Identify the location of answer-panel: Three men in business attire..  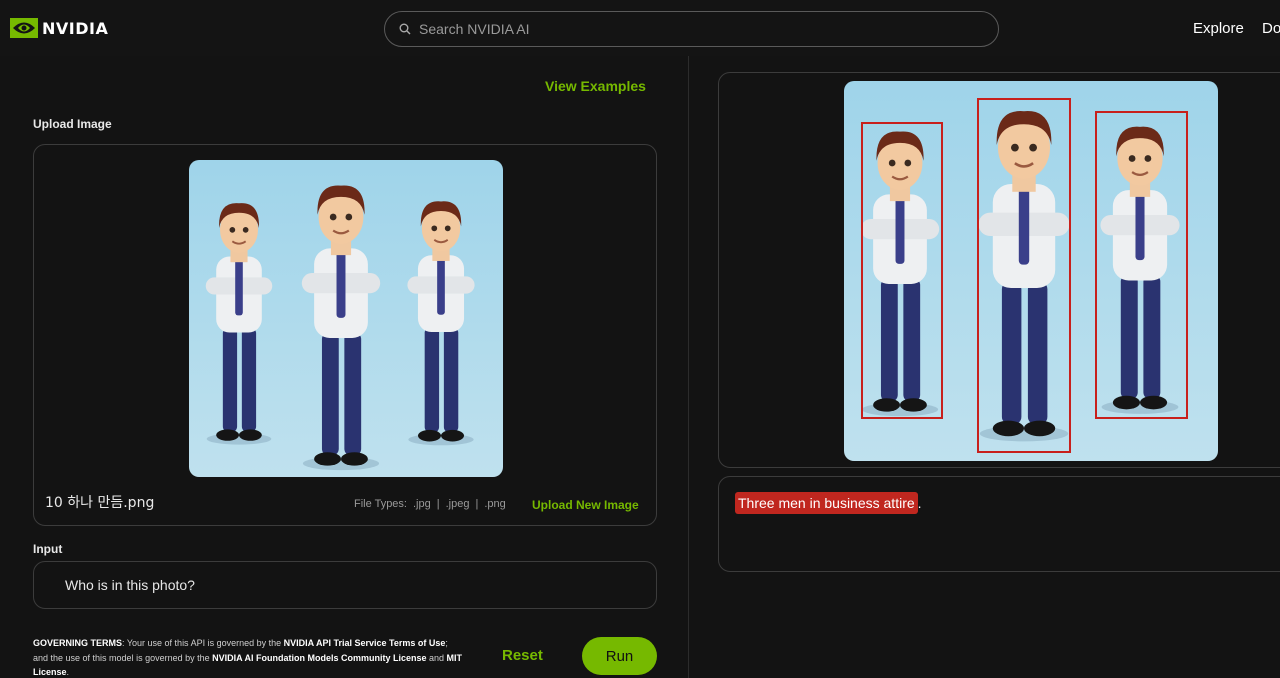
(999, 524).